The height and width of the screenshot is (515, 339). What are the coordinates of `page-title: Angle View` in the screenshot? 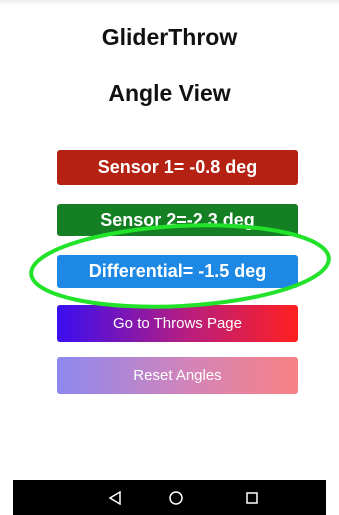 It's located at (169, 93).